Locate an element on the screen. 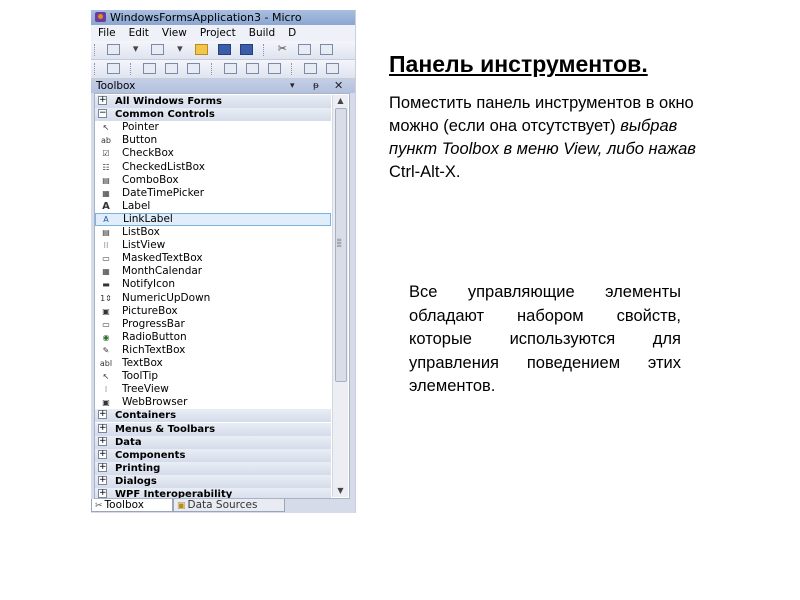 The height and width of the screenshot is (600, 800). align-centers-icon is located at coordinates (172, 68).